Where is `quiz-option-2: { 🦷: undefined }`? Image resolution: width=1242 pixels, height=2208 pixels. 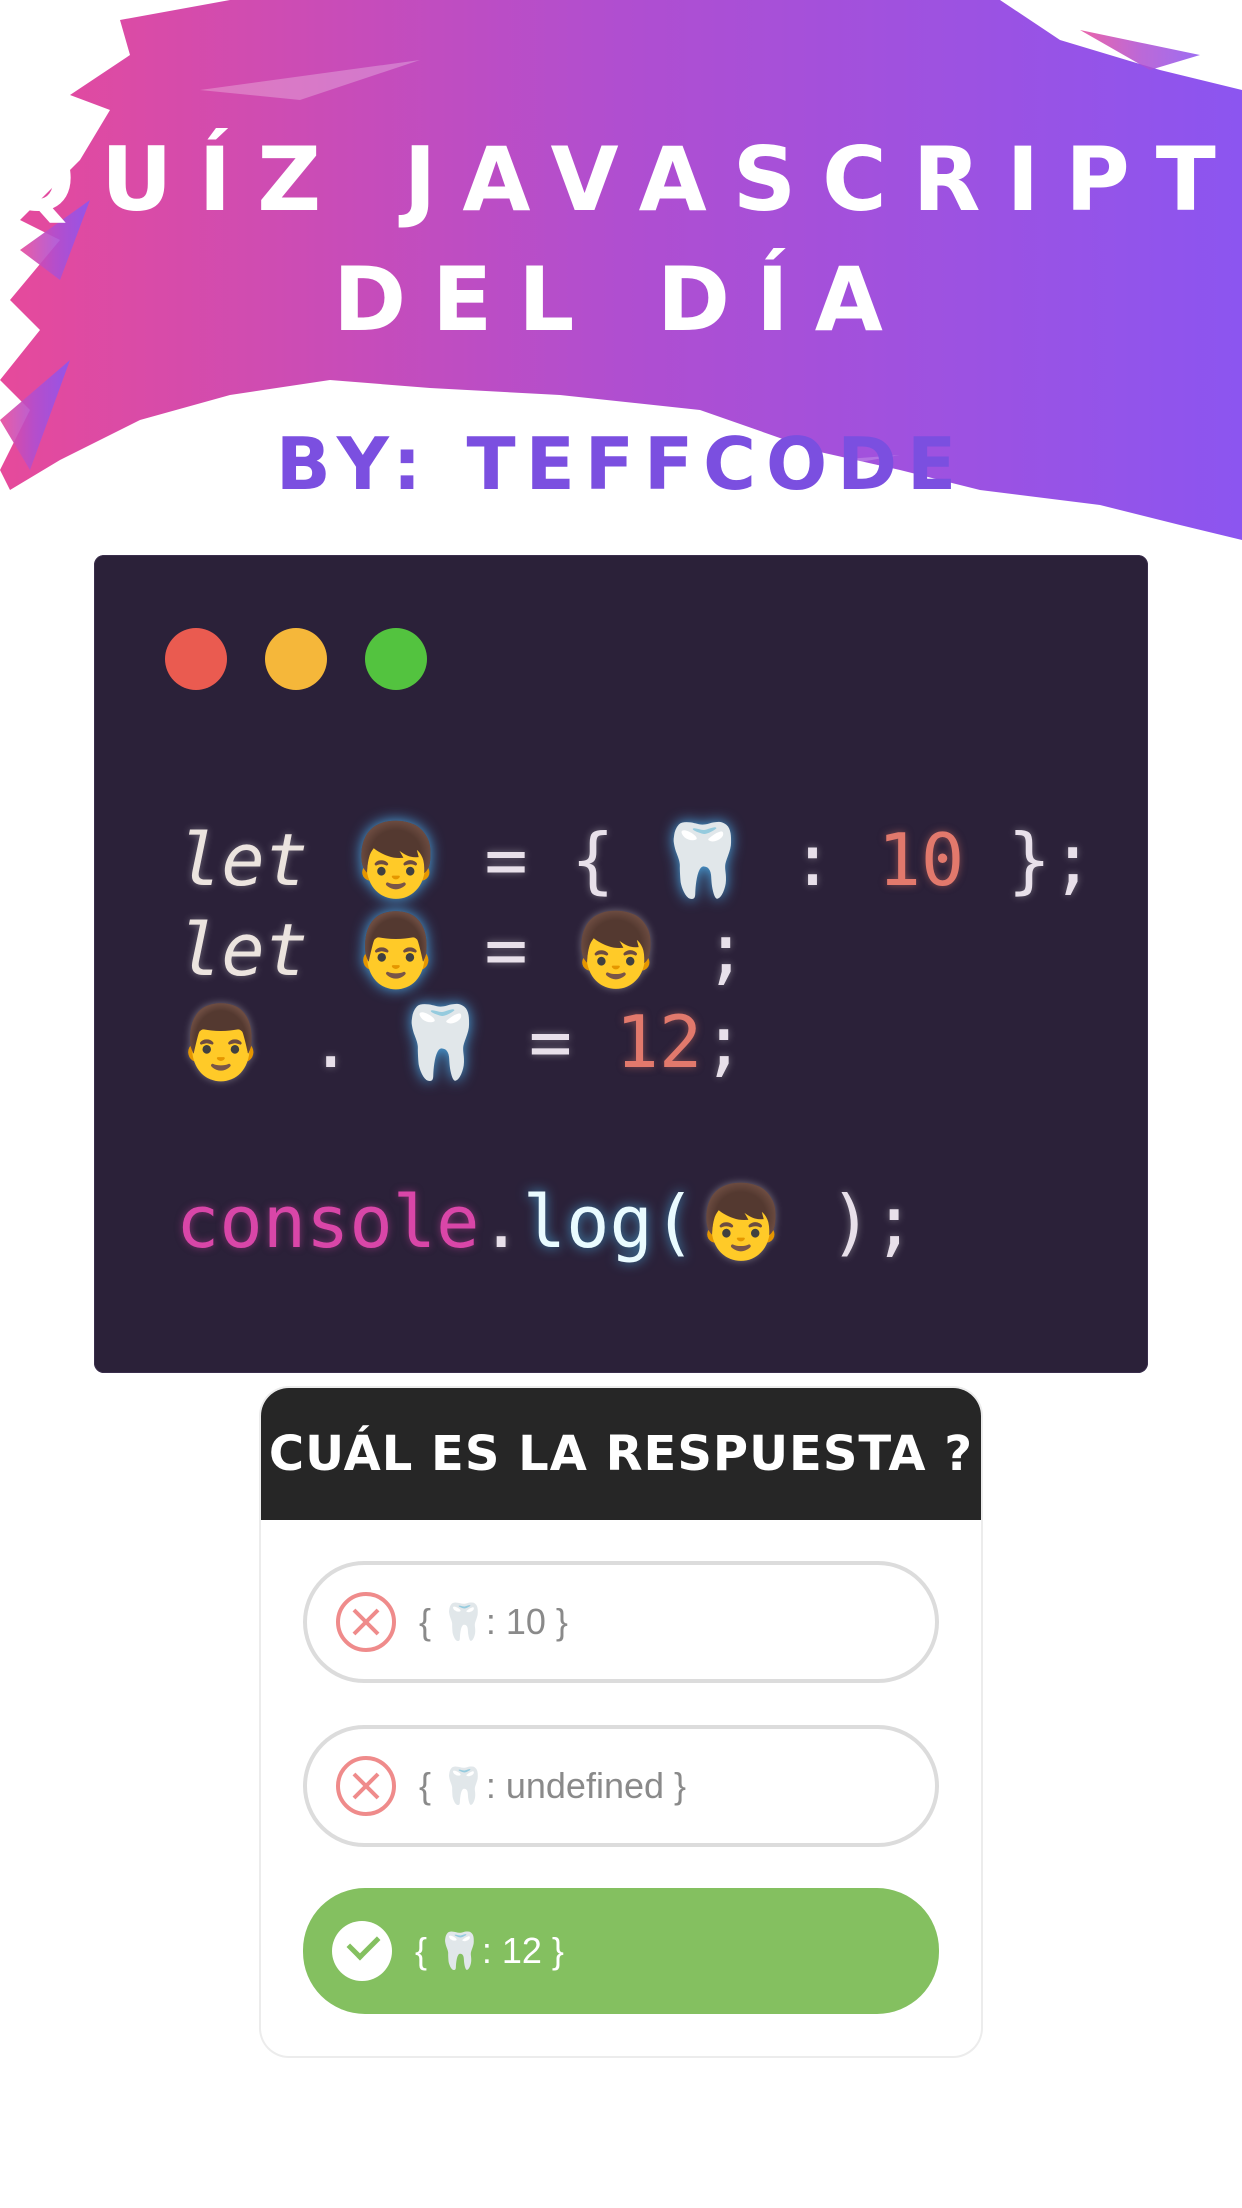 quiz-option-2: { 🦷: undefined } is located at coordinates (621, 1786).